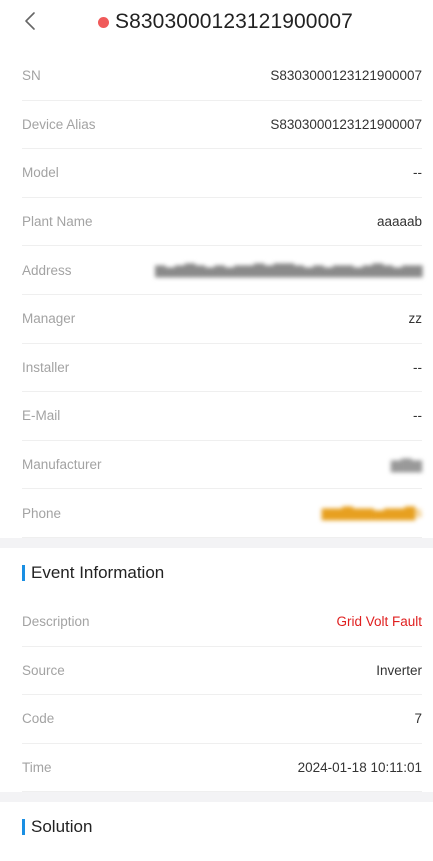 This screenshot has width=433, height=861. Describe the element at coordinates (37, 768) in the screenshot. I see `row-label: Time` at that location.